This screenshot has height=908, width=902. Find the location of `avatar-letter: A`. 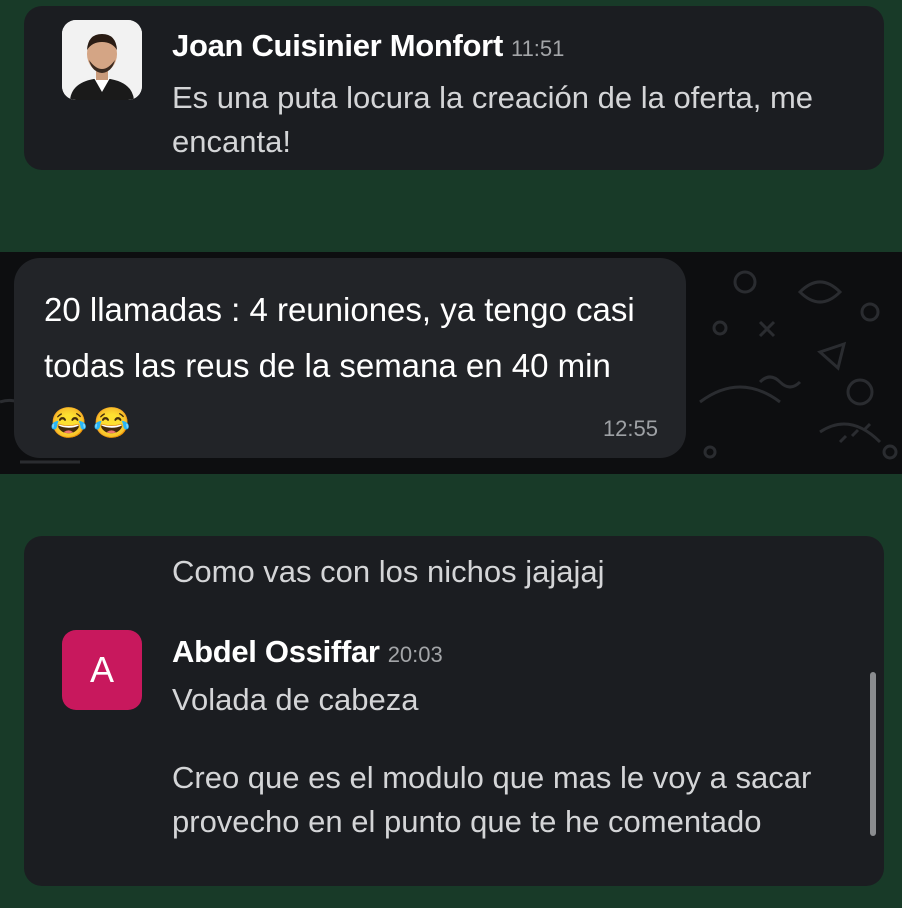

avatar-letter: A is located at coordinates (101, 669).